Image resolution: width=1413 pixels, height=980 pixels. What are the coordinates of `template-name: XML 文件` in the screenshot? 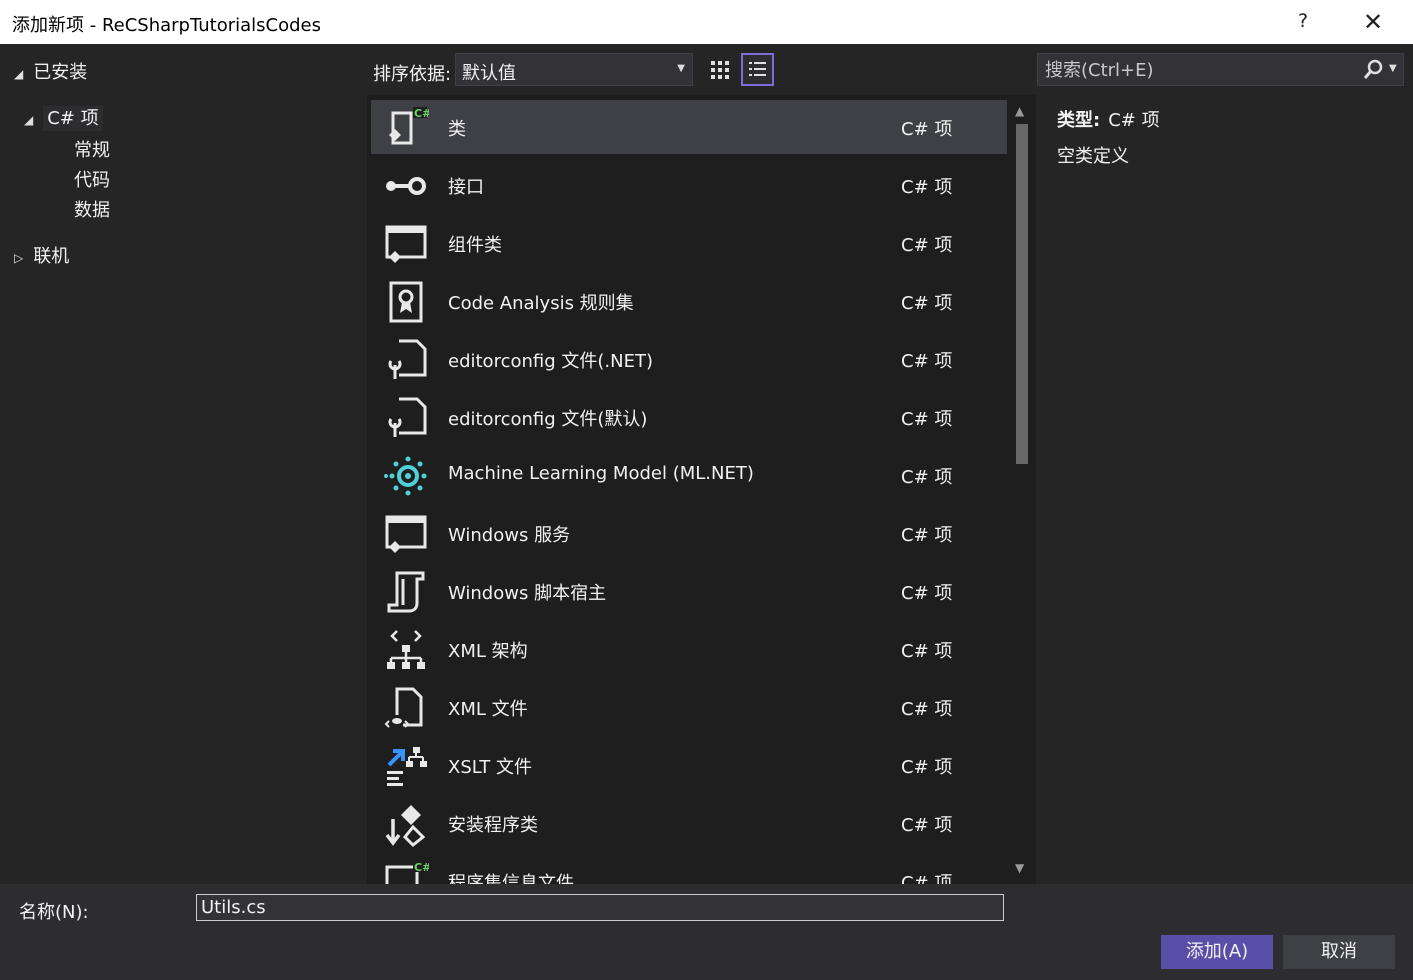 It's located at (488, 709).